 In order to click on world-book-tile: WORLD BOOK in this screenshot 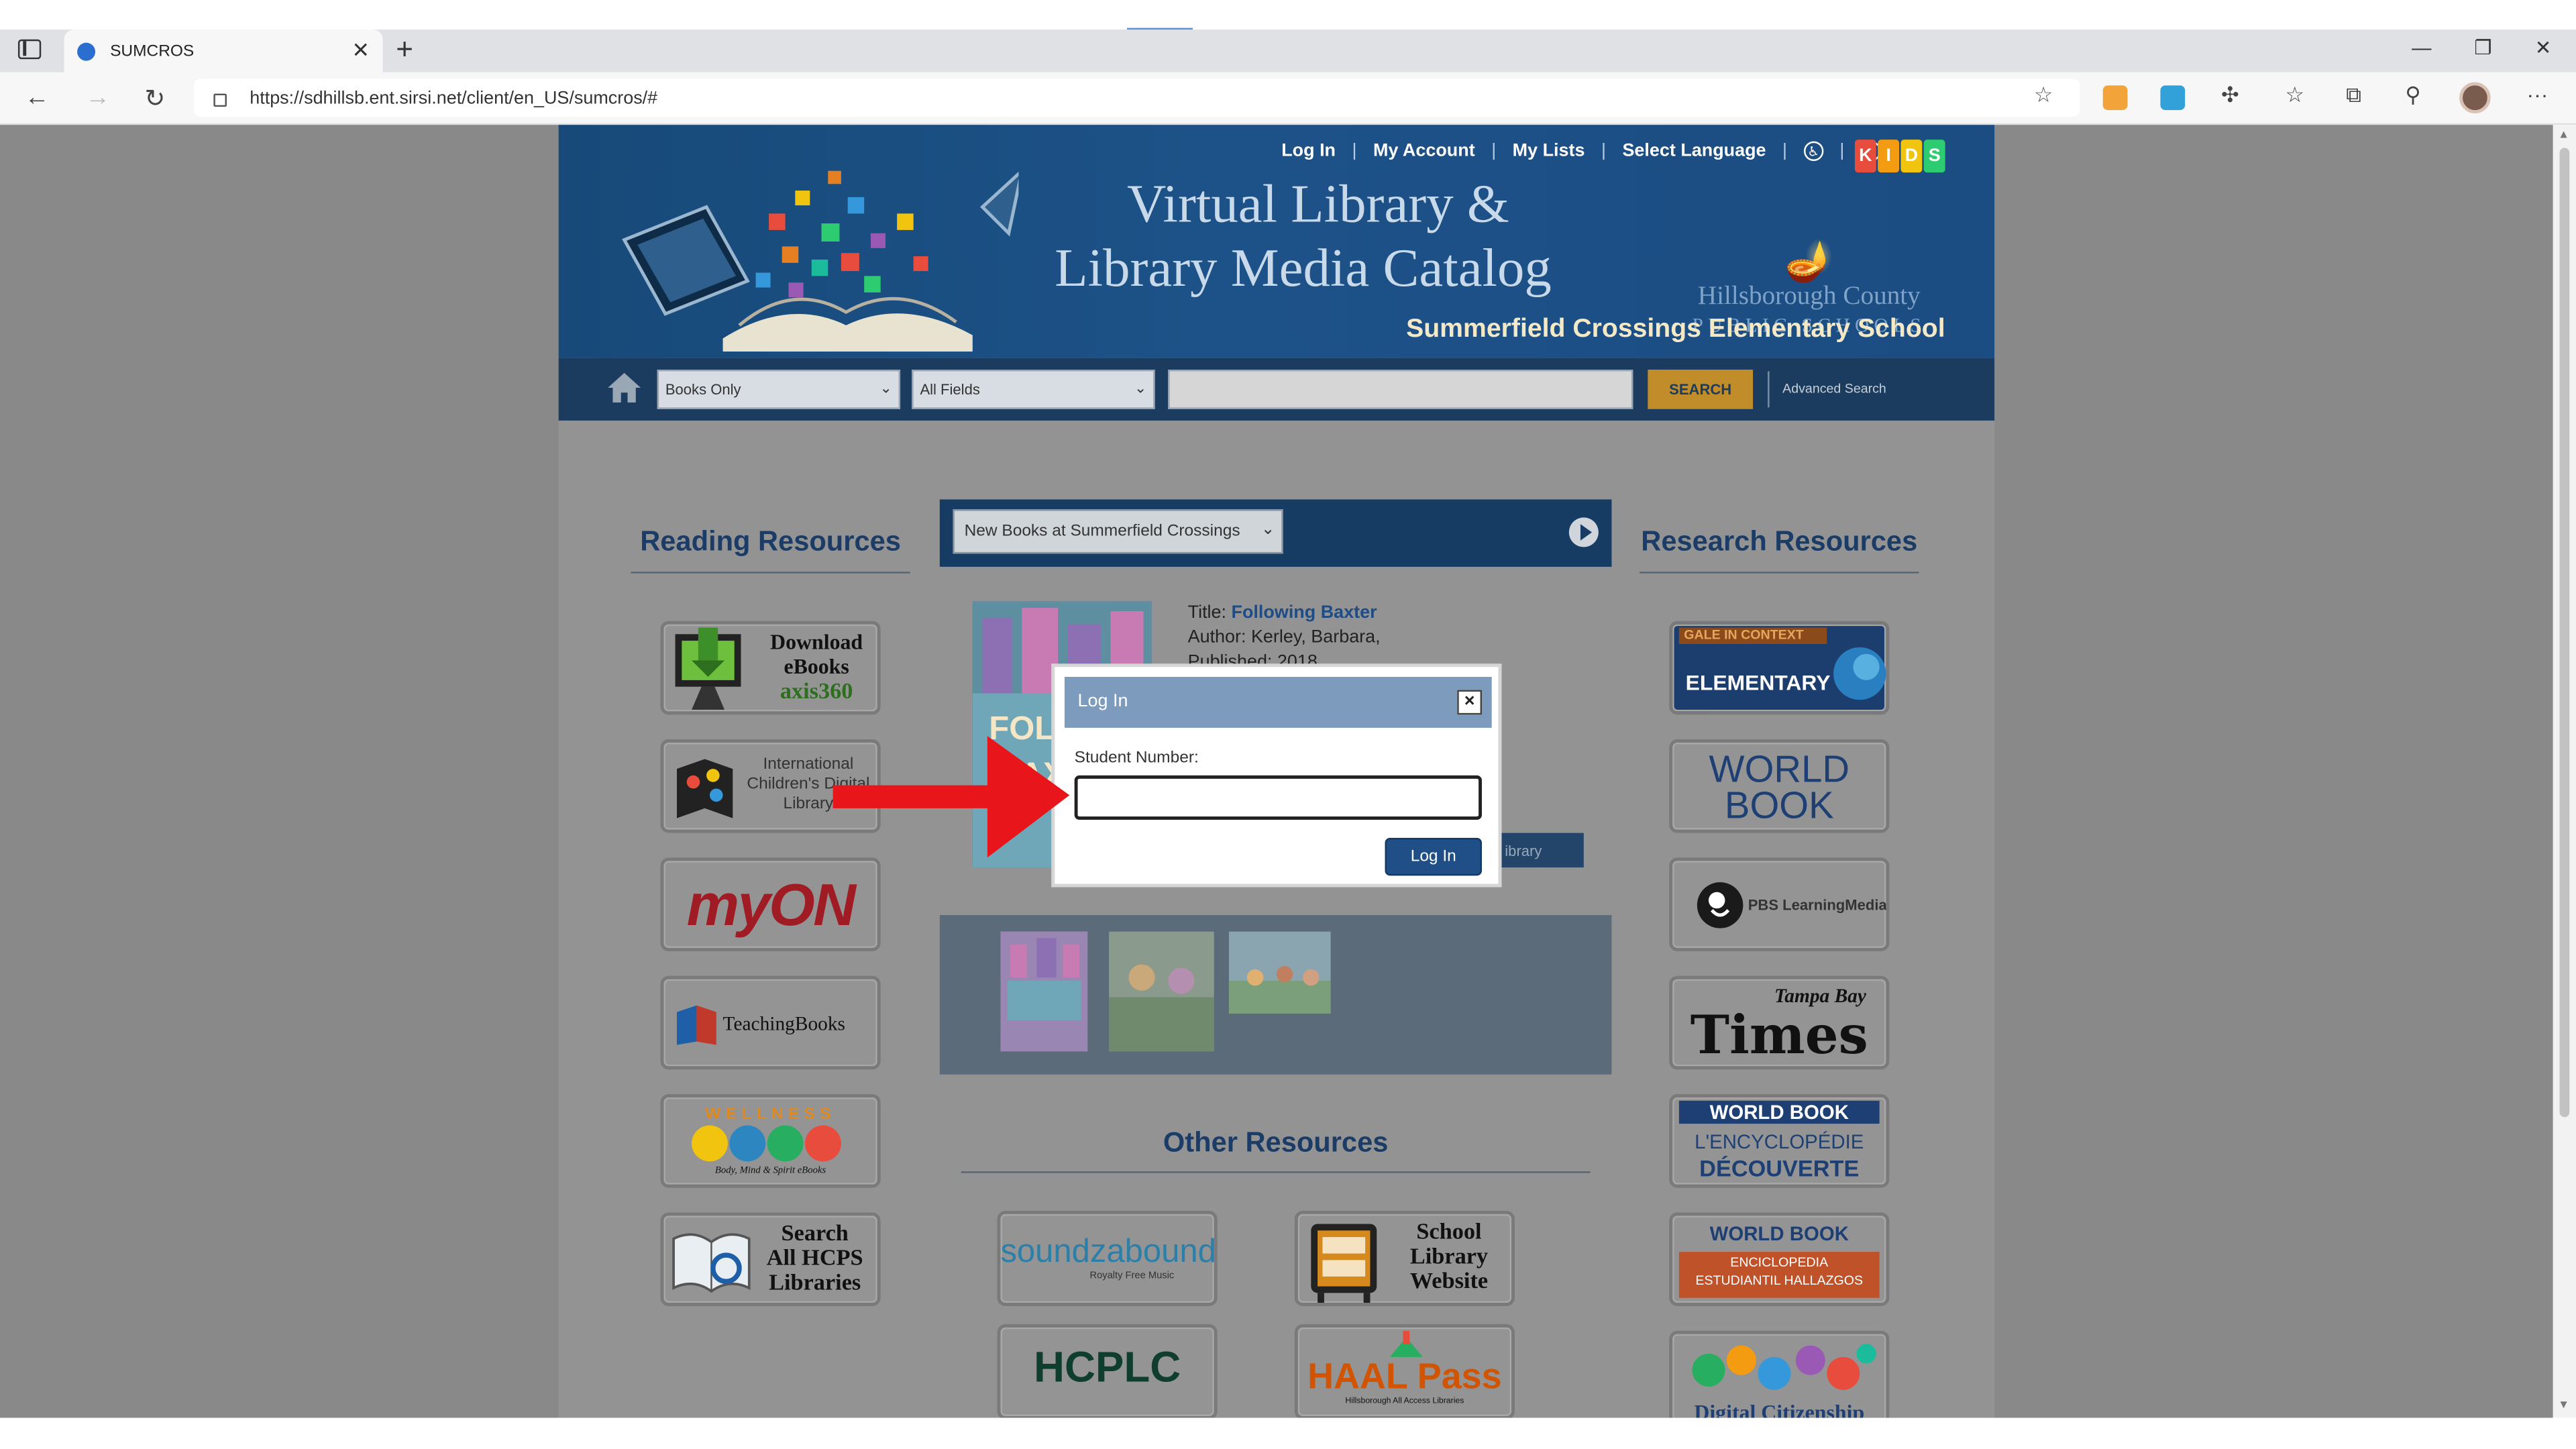, I will do `click(1779, 786)`.